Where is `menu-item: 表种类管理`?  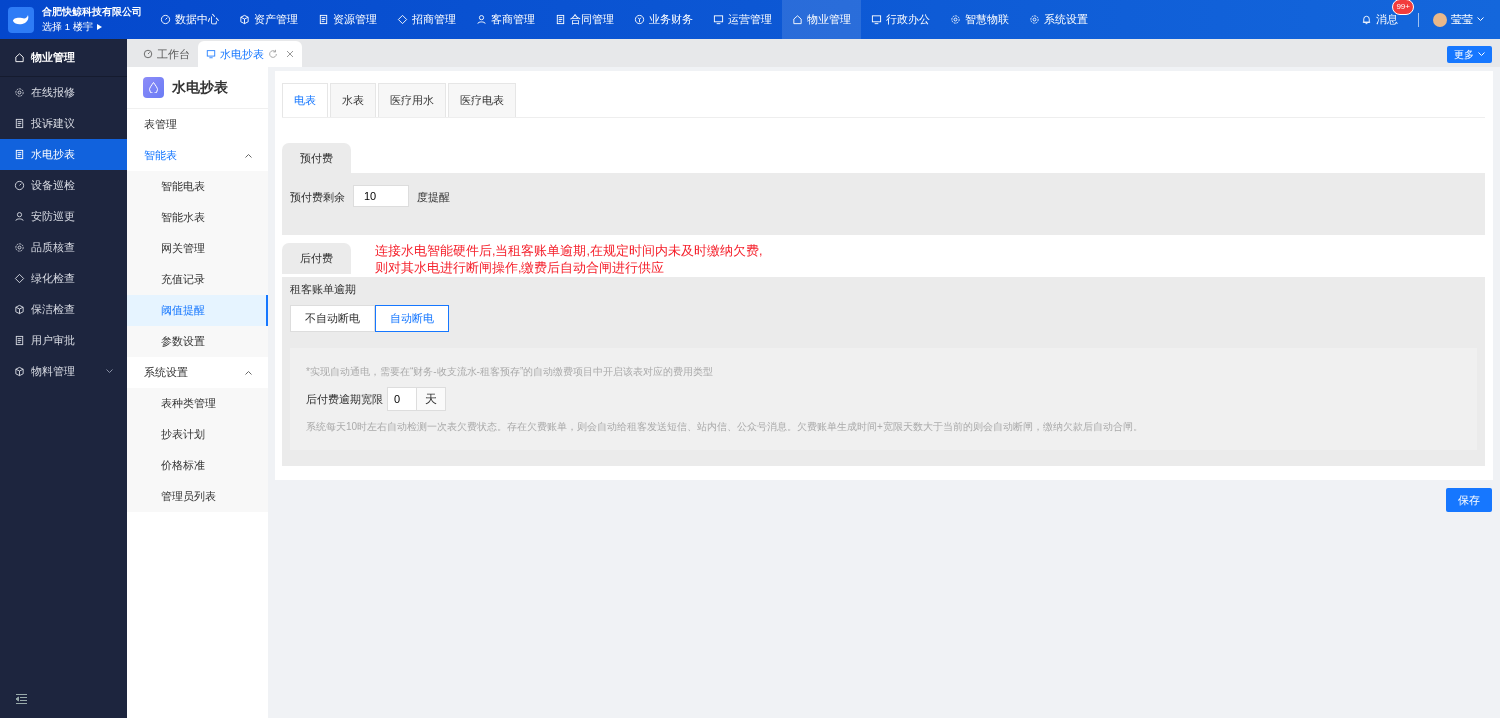
menu-item: 表种类管理 is located at coordinates (197, 403).